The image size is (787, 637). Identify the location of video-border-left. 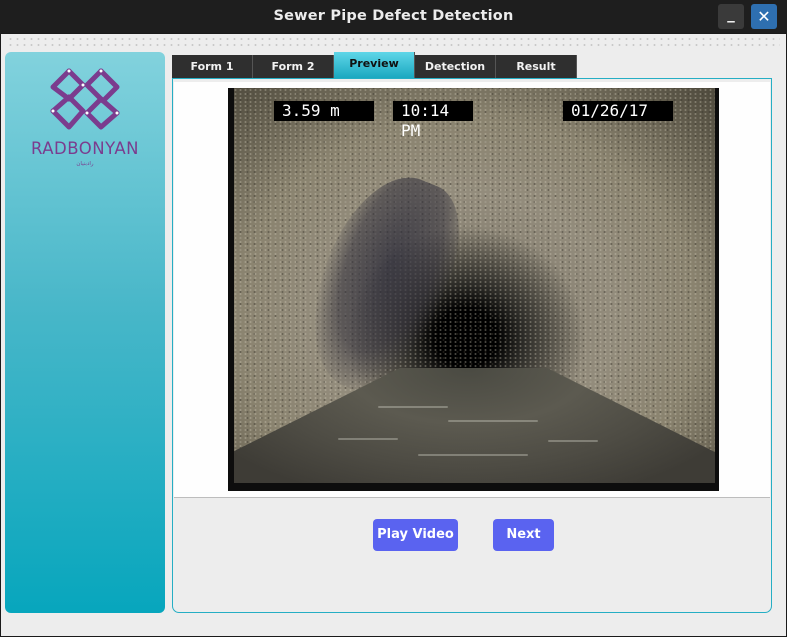
(231, 289).